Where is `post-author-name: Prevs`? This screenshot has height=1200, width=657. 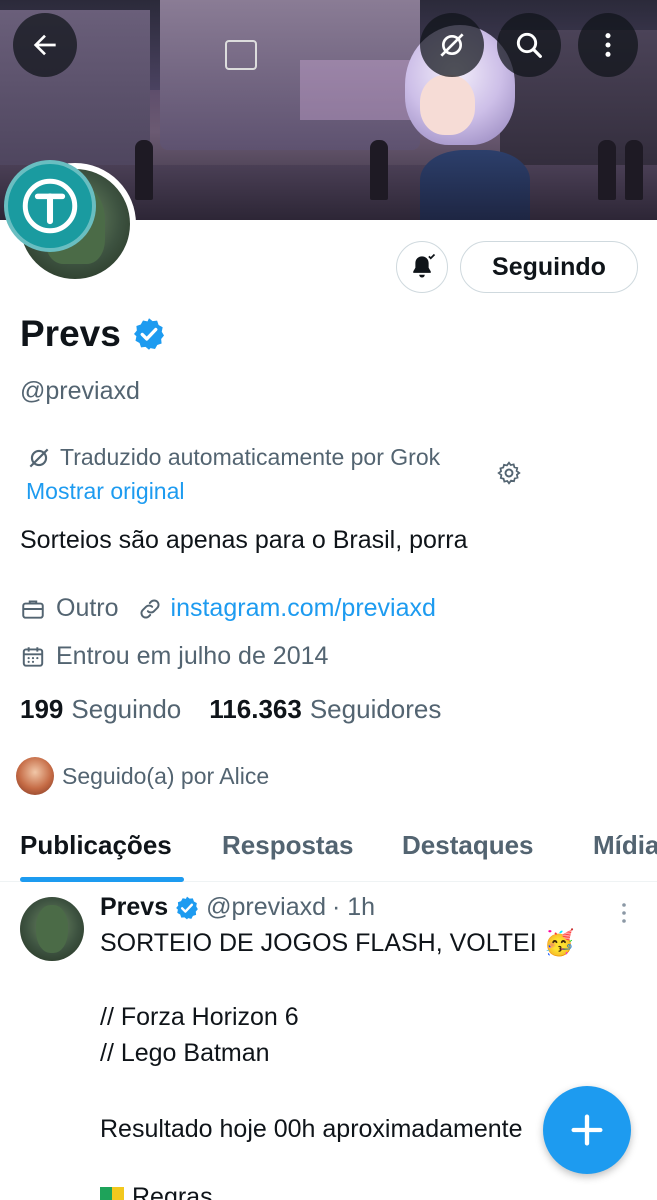
post-author-name: Prevs is located at coordinates (134, 907).